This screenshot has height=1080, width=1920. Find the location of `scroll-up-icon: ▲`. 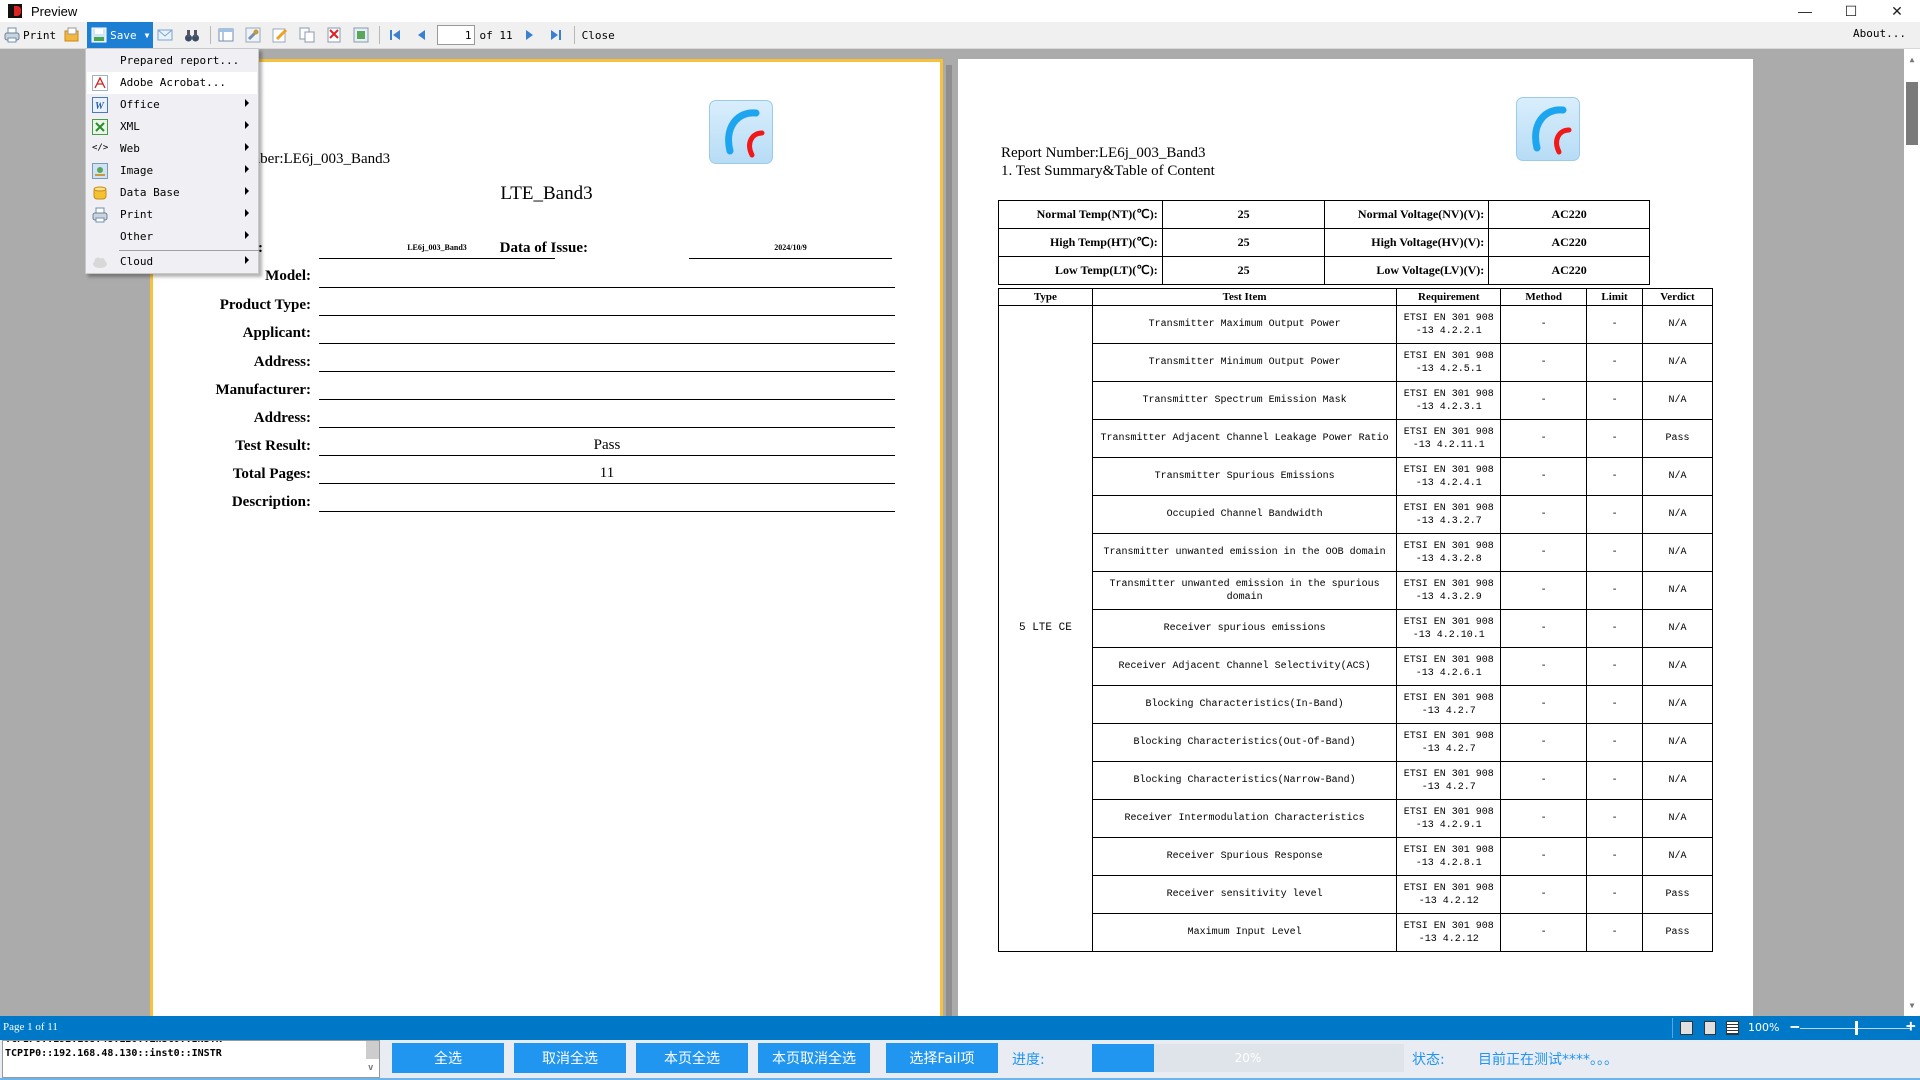

scroll-up-icon: ▲ is located at coordinates (1912, 59).